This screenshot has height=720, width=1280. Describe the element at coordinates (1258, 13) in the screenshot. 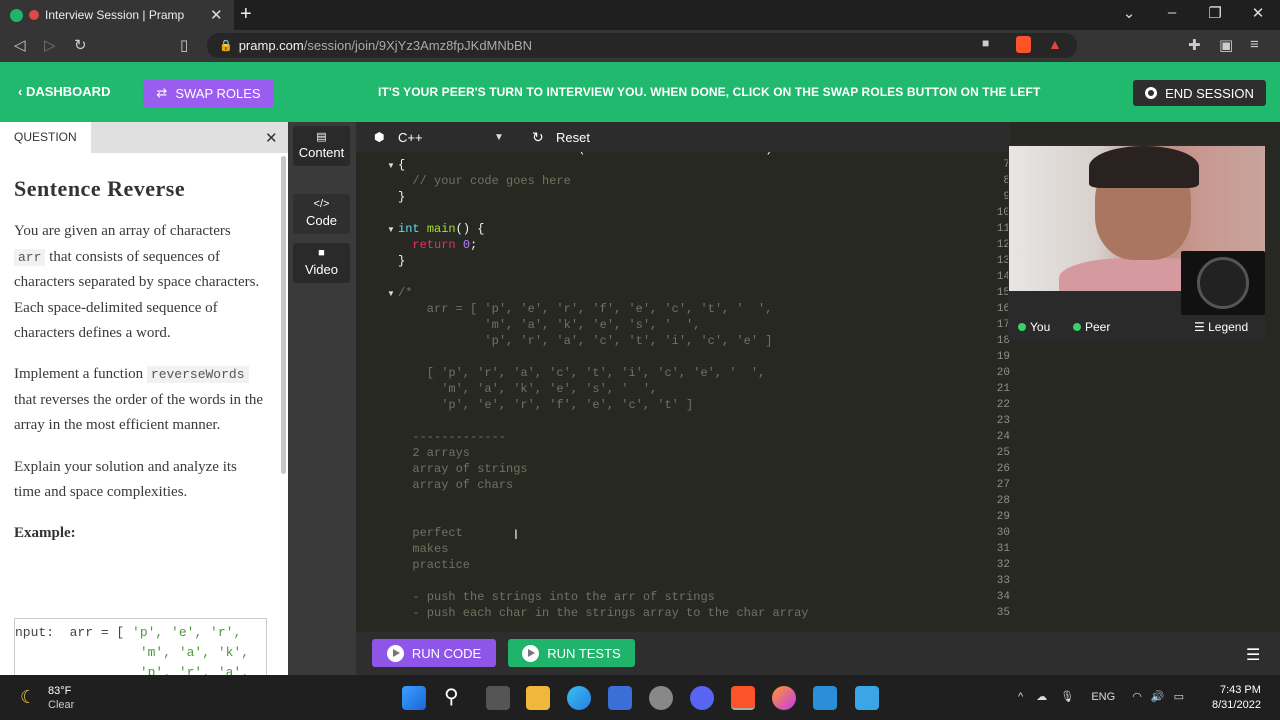

I see `window-close-icon: ✕` at that location.